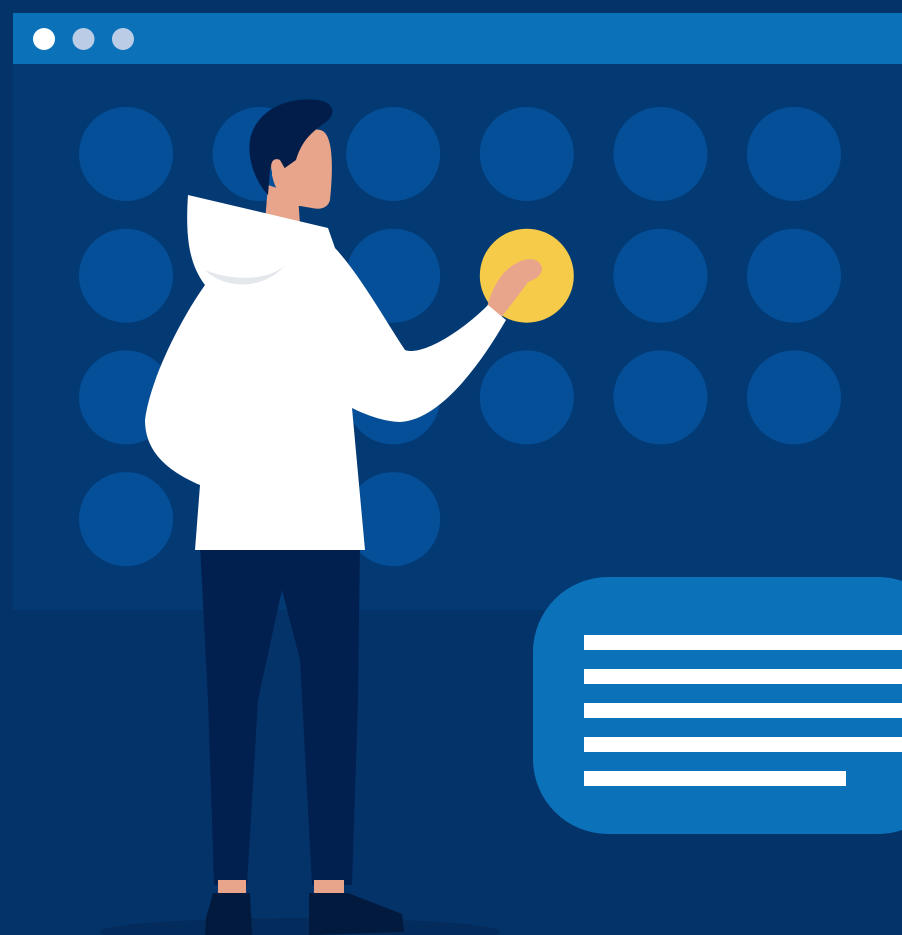 The width and height of the screenshot is (902, 935). I want to click on message-card, so click(717, 705).